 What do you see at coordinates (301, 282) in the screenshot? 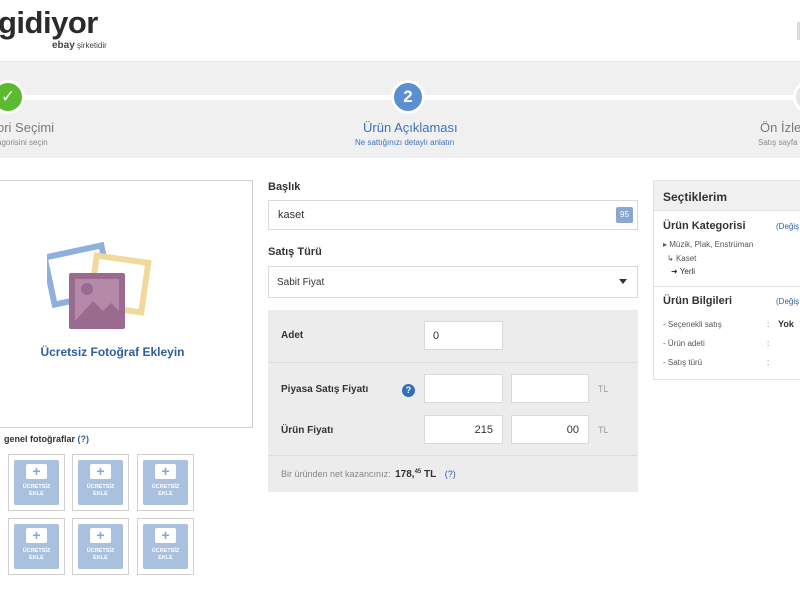
I see `sale-type-value: Sabit Fiyat` at bounding box center [301, 282].